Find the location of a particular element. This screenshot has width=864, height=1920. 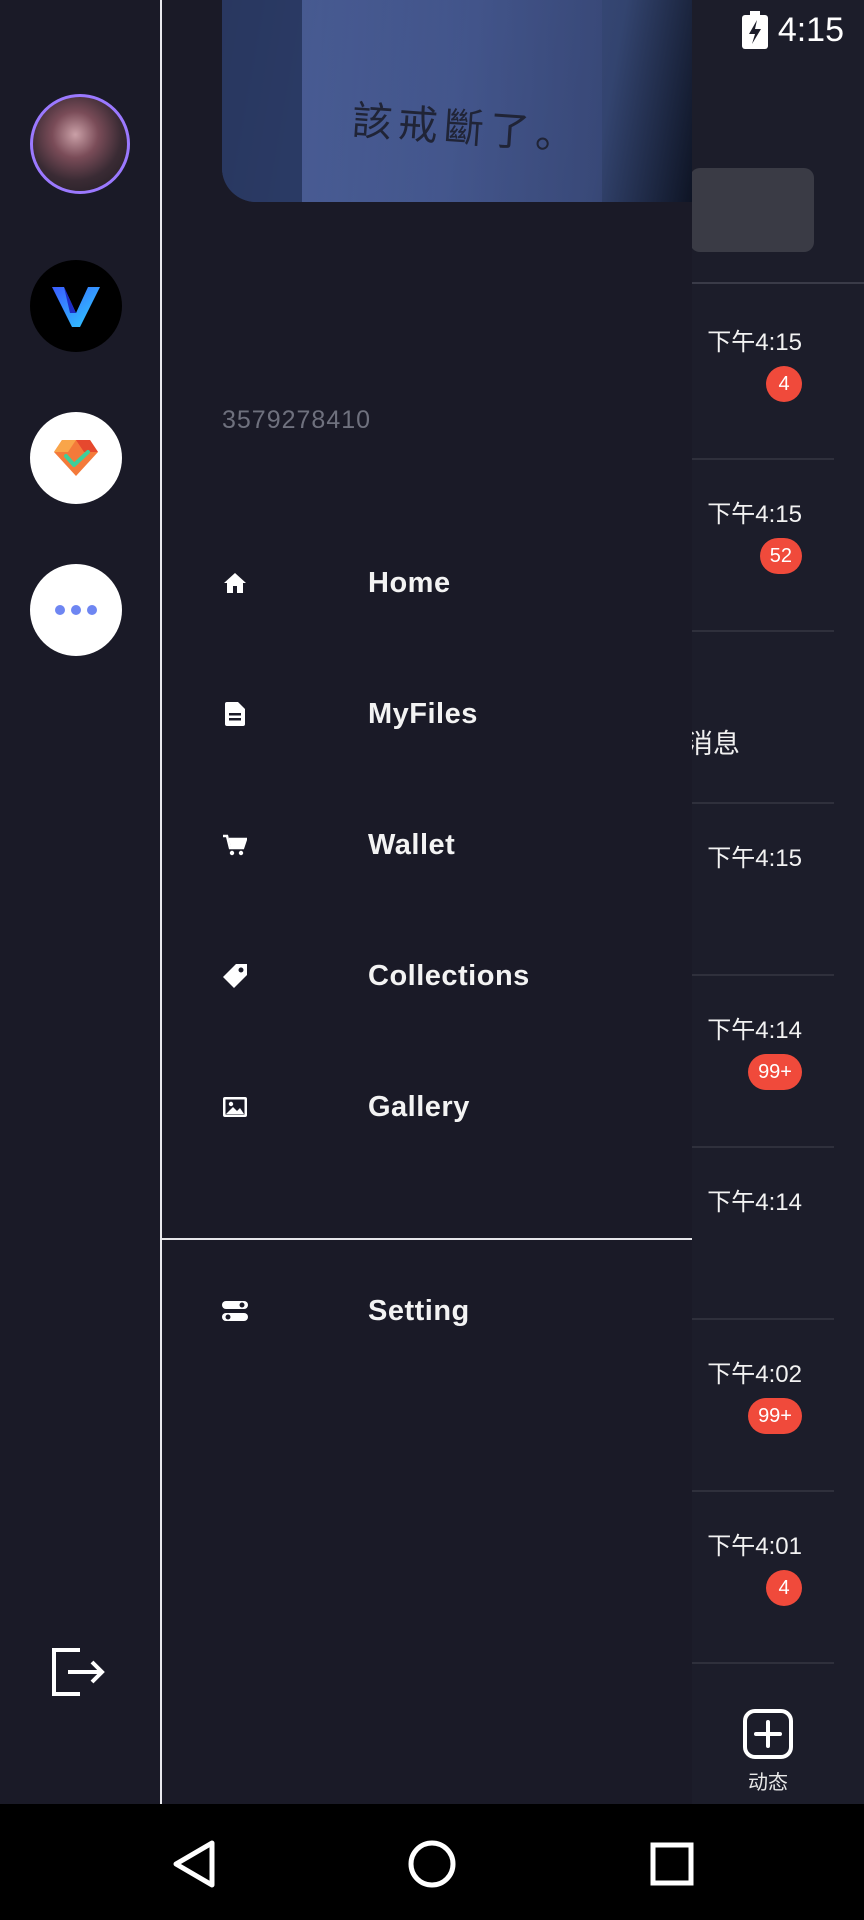

chat-row: 消息 is located at coordinates (760, 717).